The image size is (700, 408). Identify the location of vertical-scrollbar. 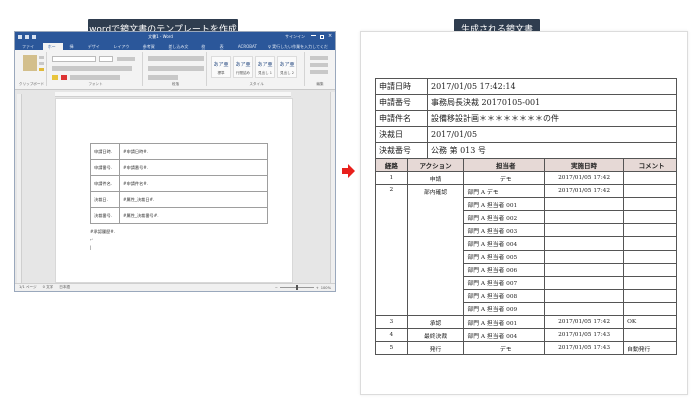
(332, 187).